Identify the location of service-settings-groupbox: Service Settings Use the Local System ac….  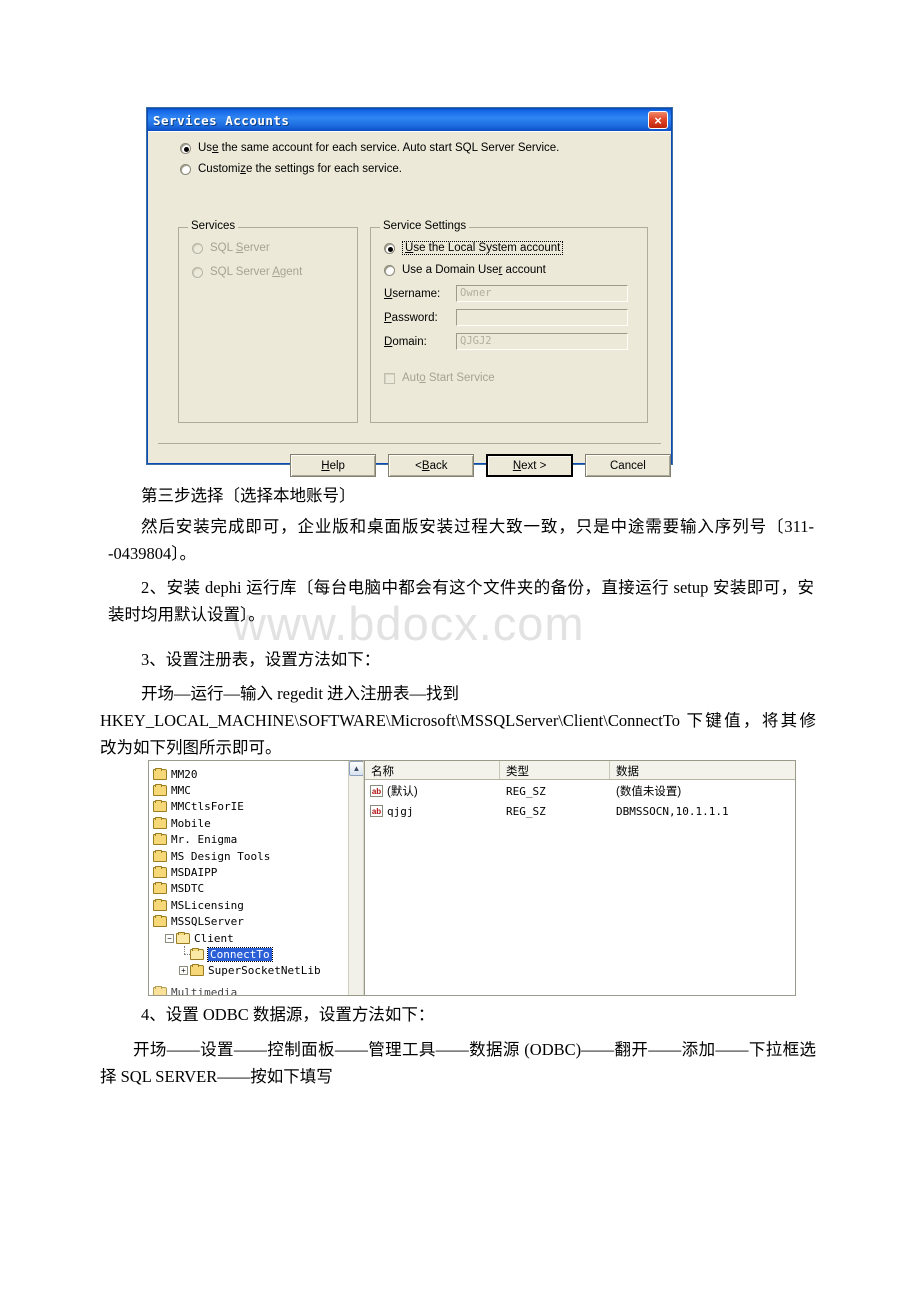
(509, 321).